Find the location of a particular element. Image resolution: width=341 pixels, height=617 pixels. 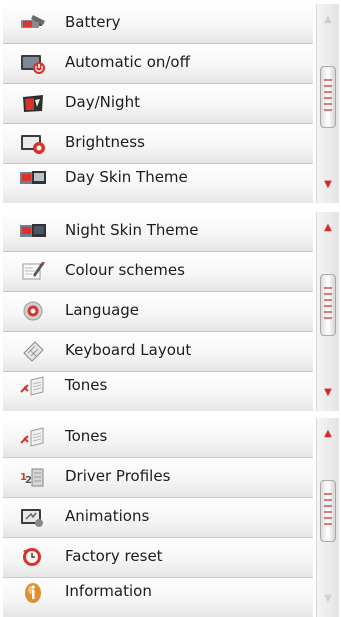

menu-item-label: Day/Night is located at coordinates (102, 102).